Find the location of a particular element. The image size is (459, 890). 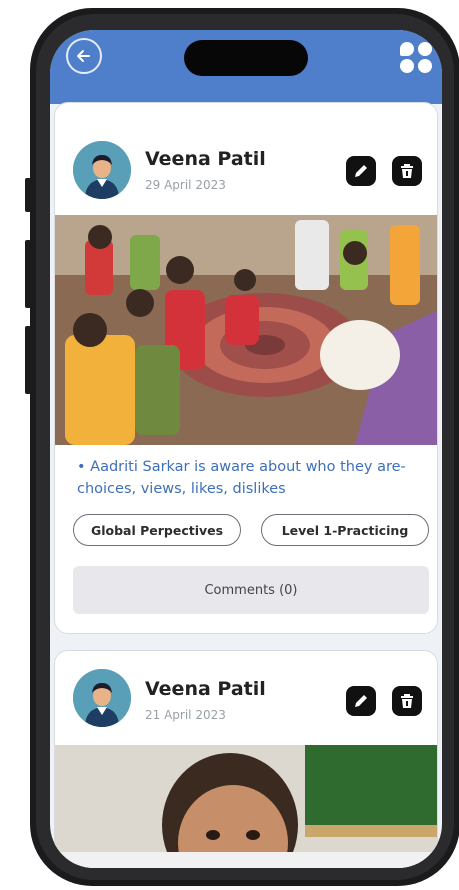

tag-chip: Level 1-Practicing is located at coordinates (345, 530).